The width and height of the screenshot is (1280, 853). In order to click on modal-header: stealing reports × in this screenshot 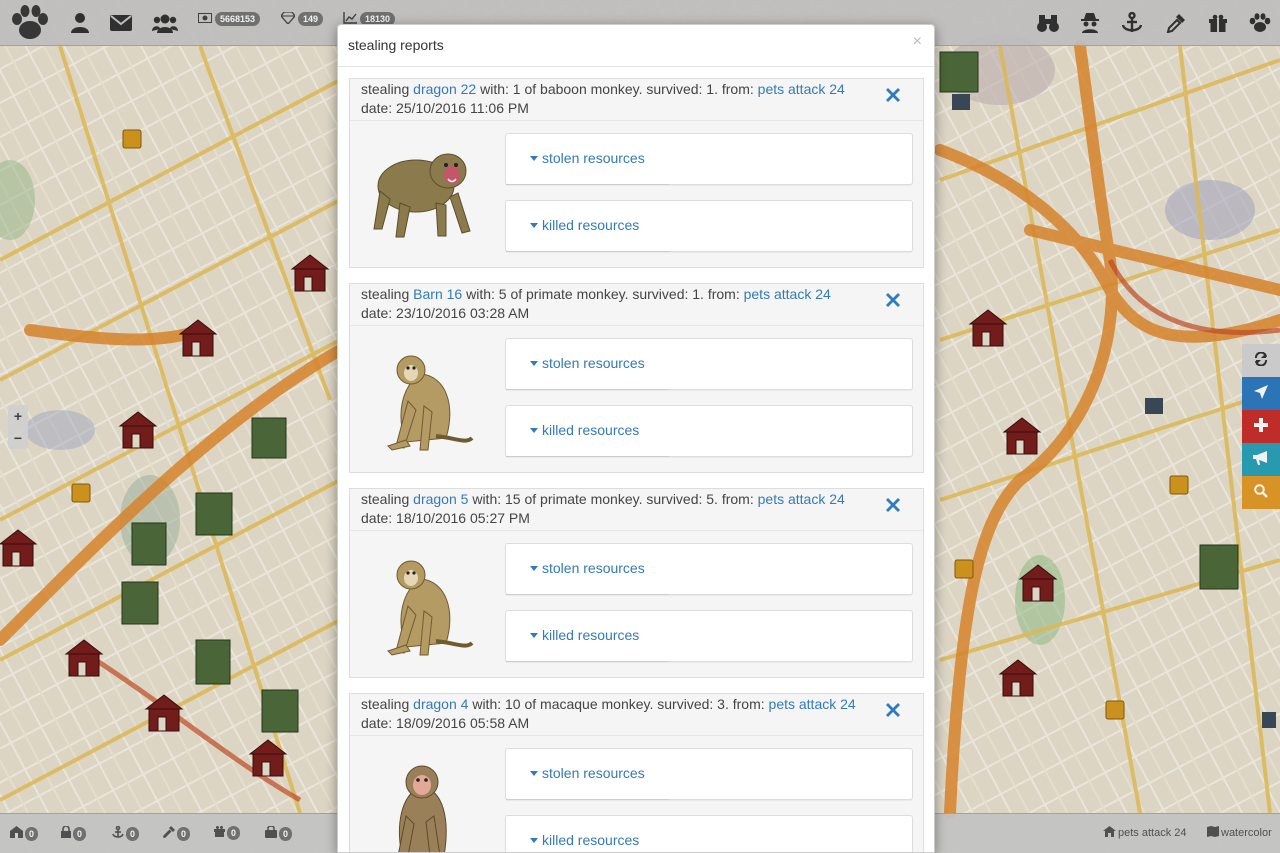, I will do `click(636, 46)`.